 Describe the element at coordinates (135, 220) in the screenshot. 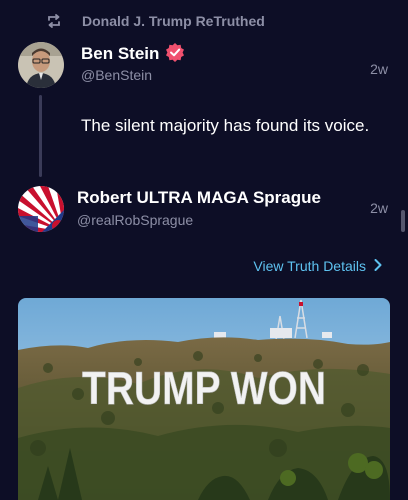

I see `reply-author-handle: @realRobSprague` at that location.